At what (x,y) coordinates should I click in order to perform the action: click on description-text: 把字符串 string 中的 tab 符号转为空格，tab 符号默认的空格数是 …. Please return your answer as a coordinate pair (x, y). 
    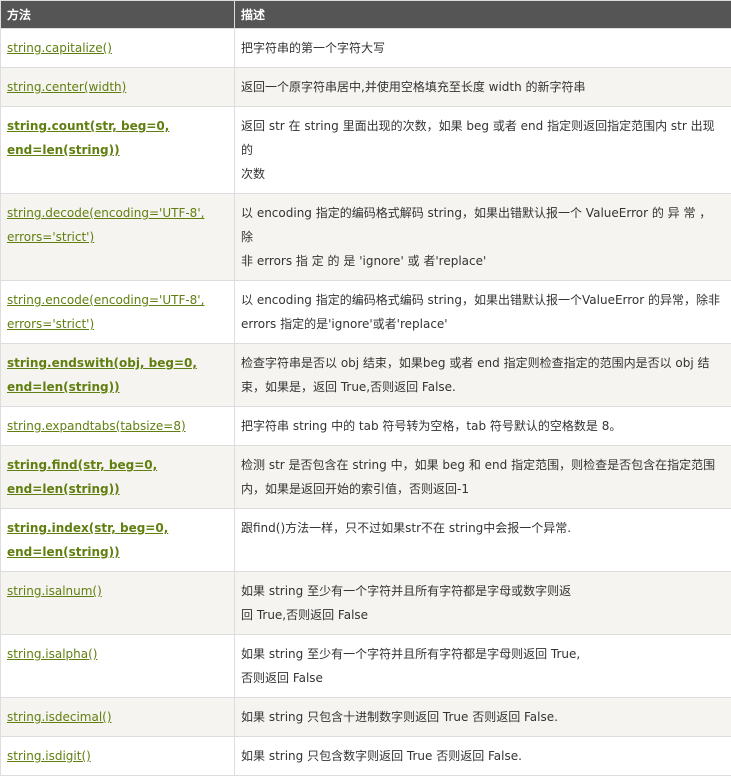
    Looking at the image, I should click on (483, 426).